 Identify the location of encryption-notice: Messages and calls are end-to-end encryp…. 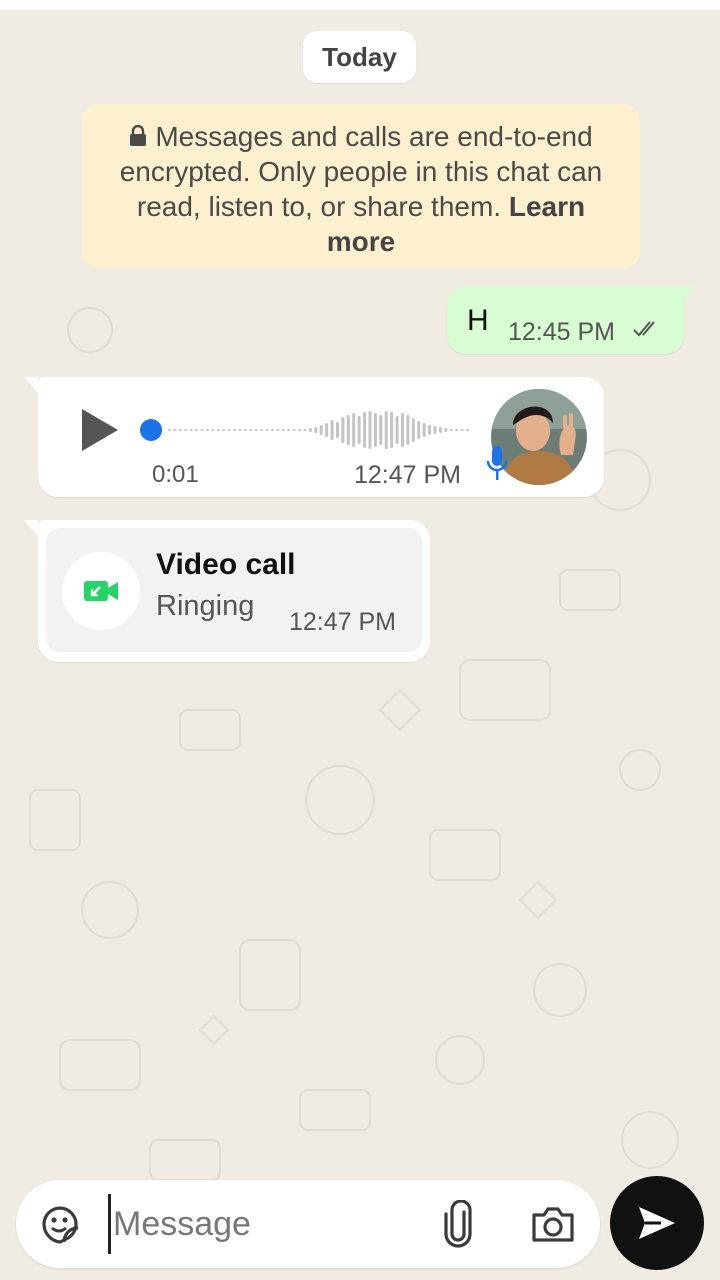
(361, 186).